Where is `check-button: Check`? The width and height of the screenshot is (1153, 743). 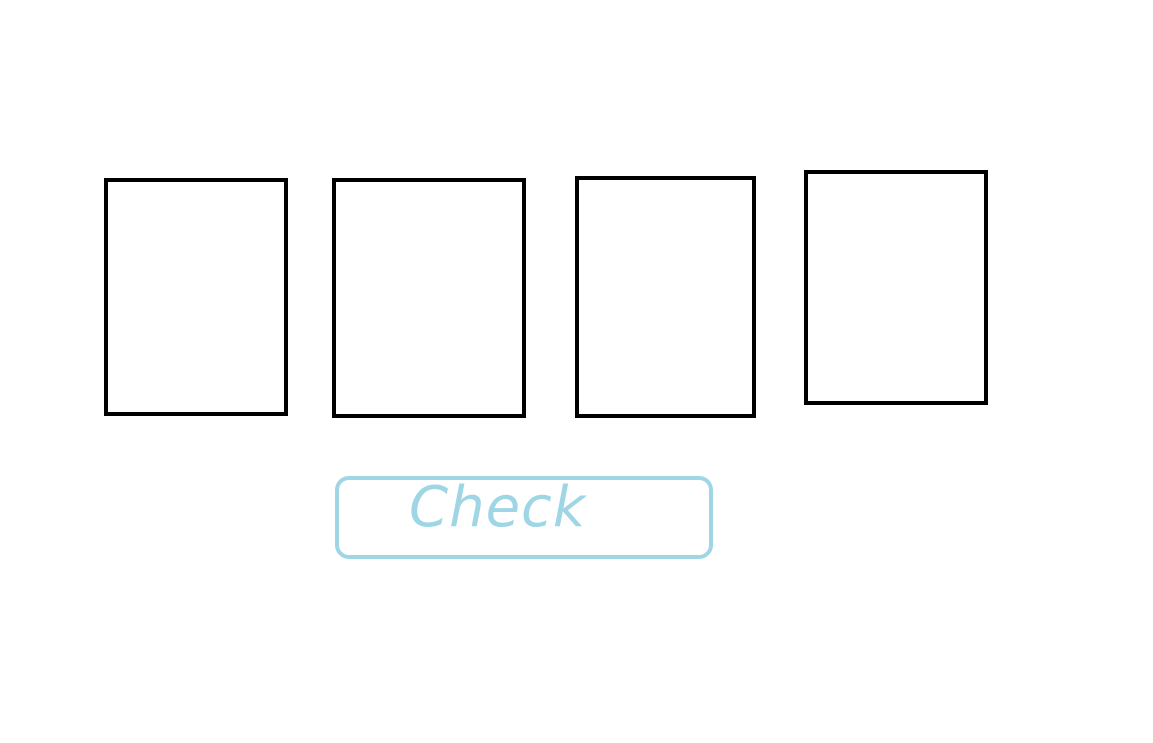
check-button: Check is located at coordinates (524, 517).